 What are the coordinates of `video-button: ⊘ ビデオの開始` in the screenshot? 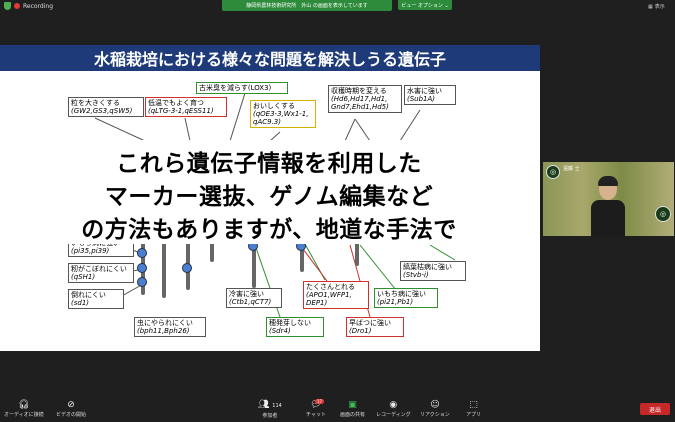 It's located at (71, 409).